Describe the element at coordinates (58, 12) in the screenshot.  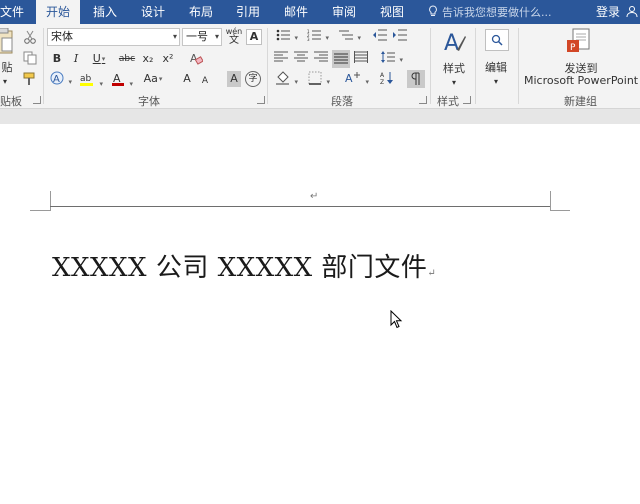
I see `tab-home: 开始` at that location.